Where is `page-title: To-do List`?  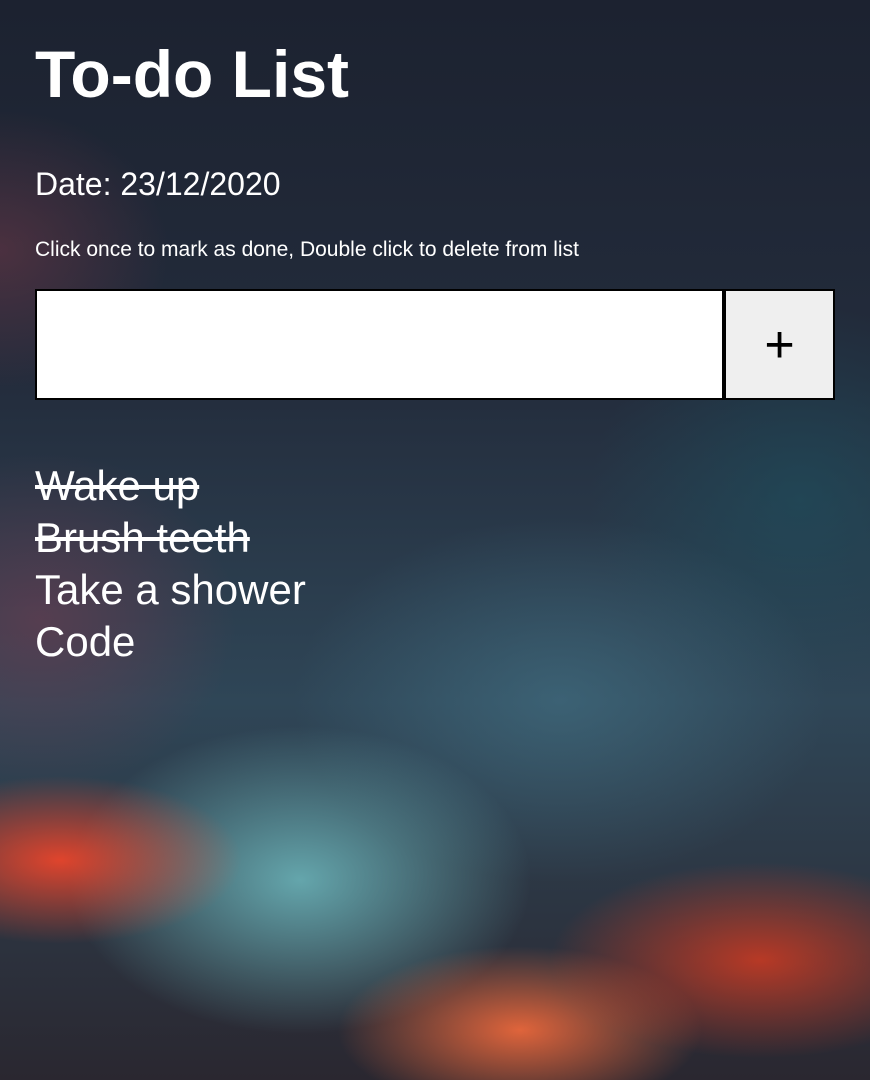
page-title: To-do List is located at coordinates (192, 74).